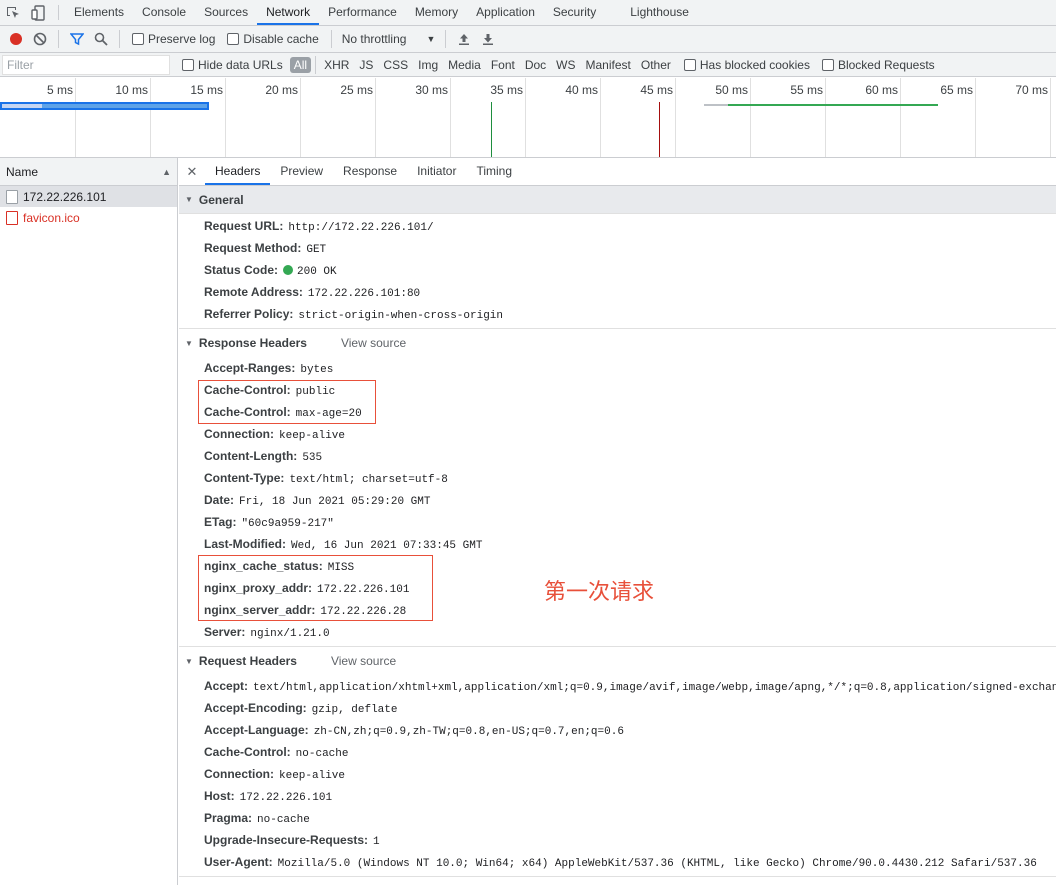 The height and width of the screenshot is (885, 1056). Describe the element at coordinates (40, 39) in the screenshot. I see `clear-button` at that location.